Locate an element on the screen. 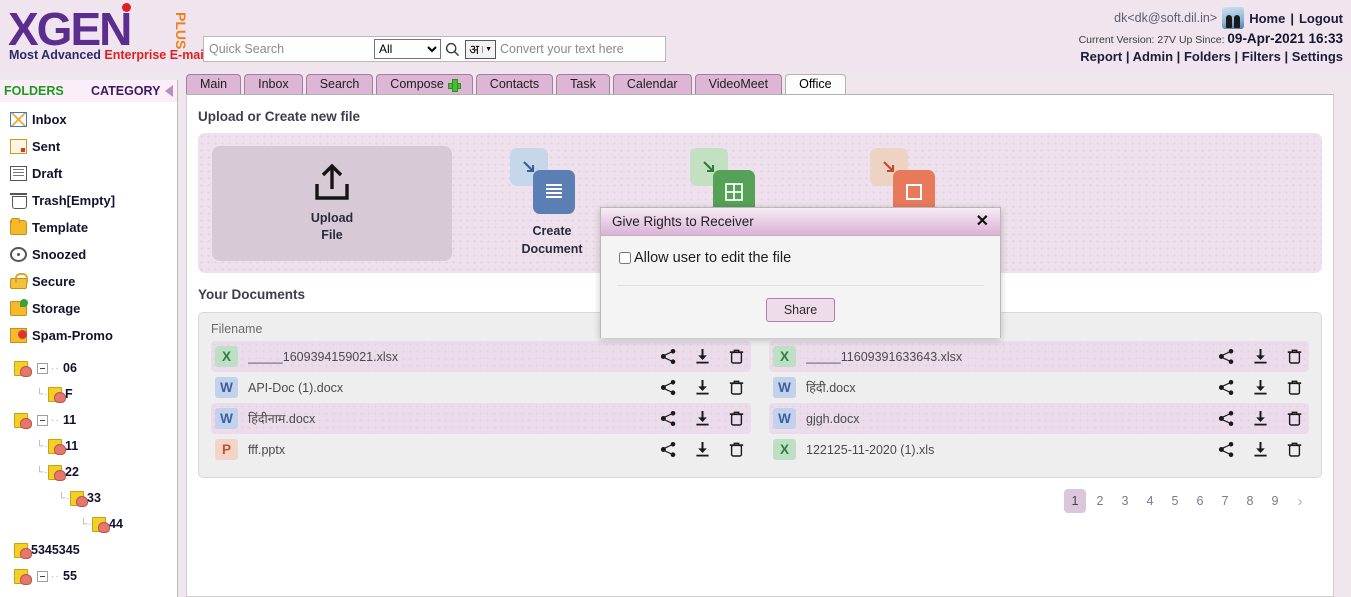 This screenshot has width=1351, height=597. sidebar-folders-tab: FOLDERS is located at coordinates (34, 91).